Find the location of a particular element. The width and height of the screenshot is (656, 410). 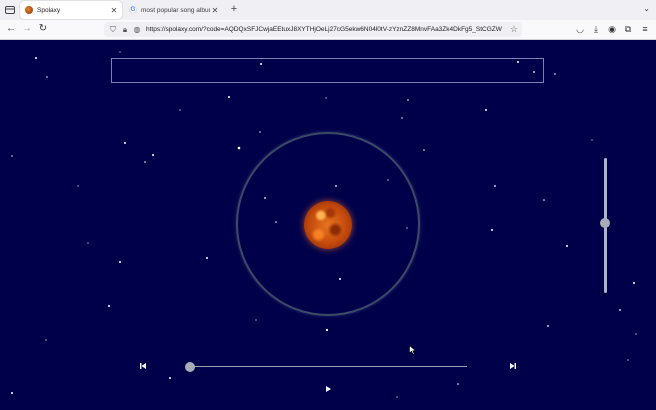

tab-title: most popular song album - Goo is located at coordinates (175, 10).